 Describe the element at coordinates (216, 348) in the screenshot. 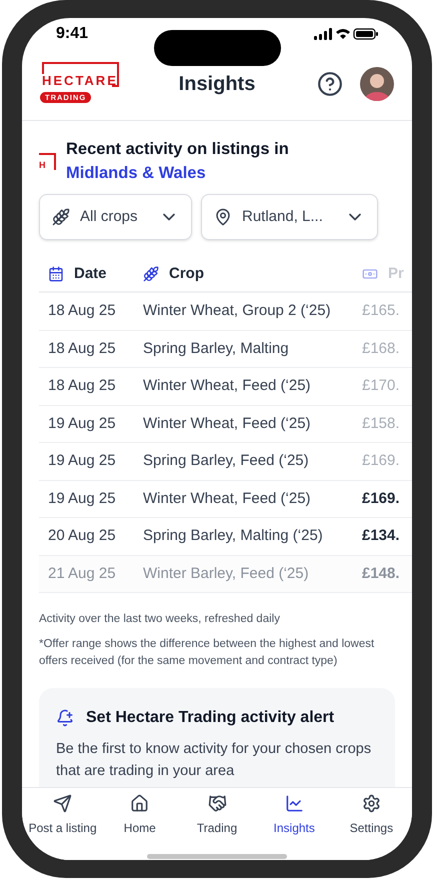

I see `crop-cell-text: Spring Barley, Malting` at that location.